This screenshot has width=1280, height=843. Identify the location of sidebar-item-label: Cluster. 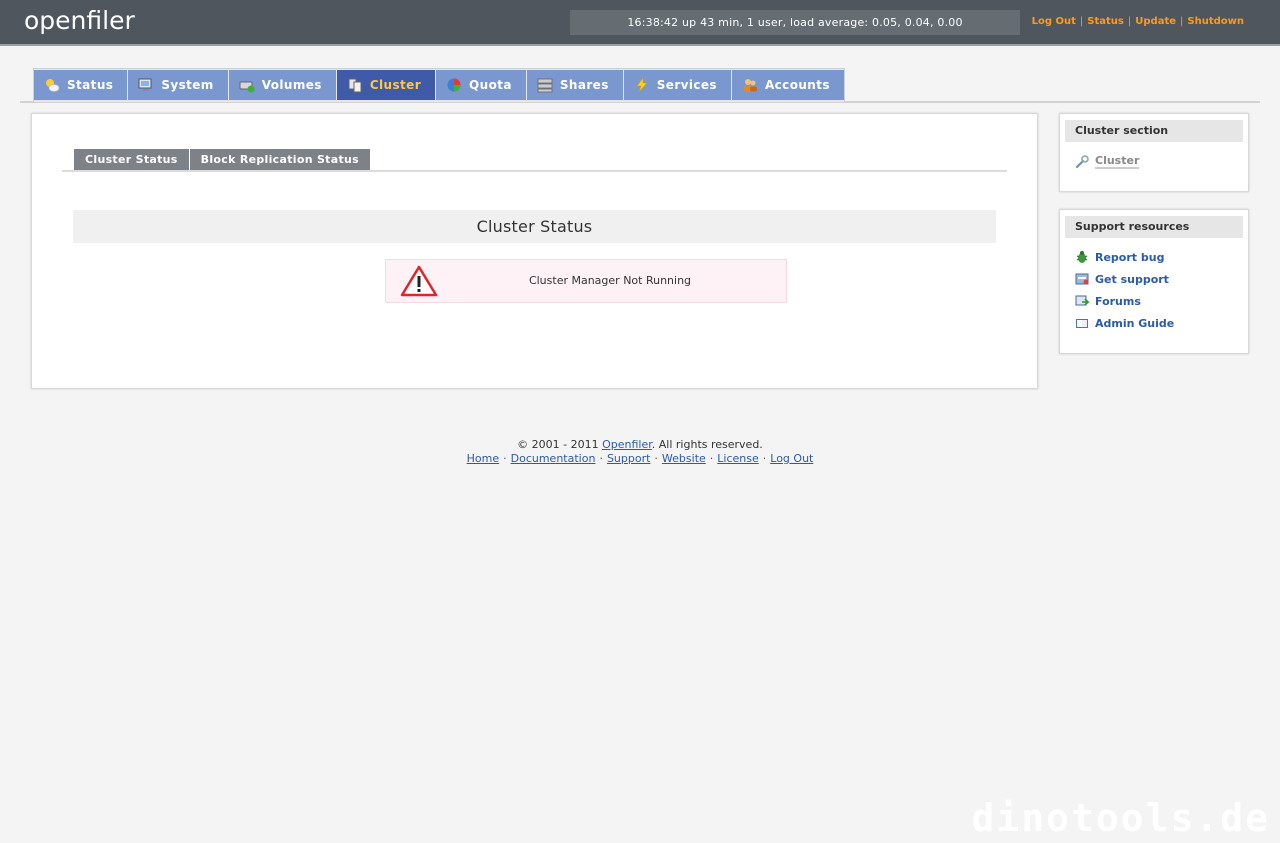
(1117, 161).